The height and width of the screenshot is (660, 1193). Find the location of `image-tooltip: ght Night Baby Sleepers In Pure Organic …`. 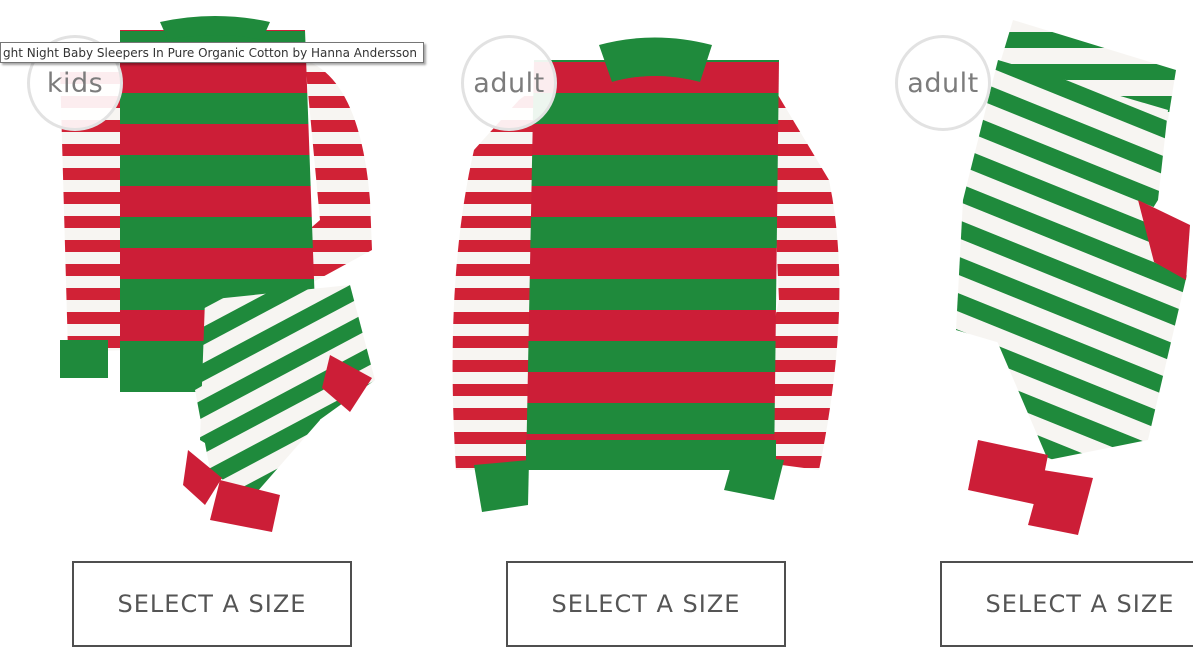

image-tooltip: ght Night Baby Sleepers In Pure Organic … is located at coordinates (212, 52).